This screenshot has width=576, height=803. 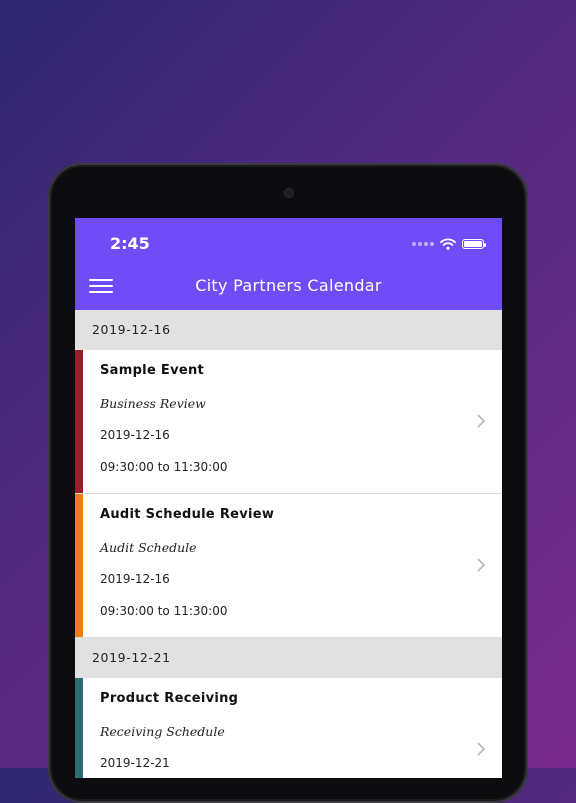 What do you see at coordinates (289, 193) in the screenshot?
I see `camera-icon` at bounding box center [289, 193].